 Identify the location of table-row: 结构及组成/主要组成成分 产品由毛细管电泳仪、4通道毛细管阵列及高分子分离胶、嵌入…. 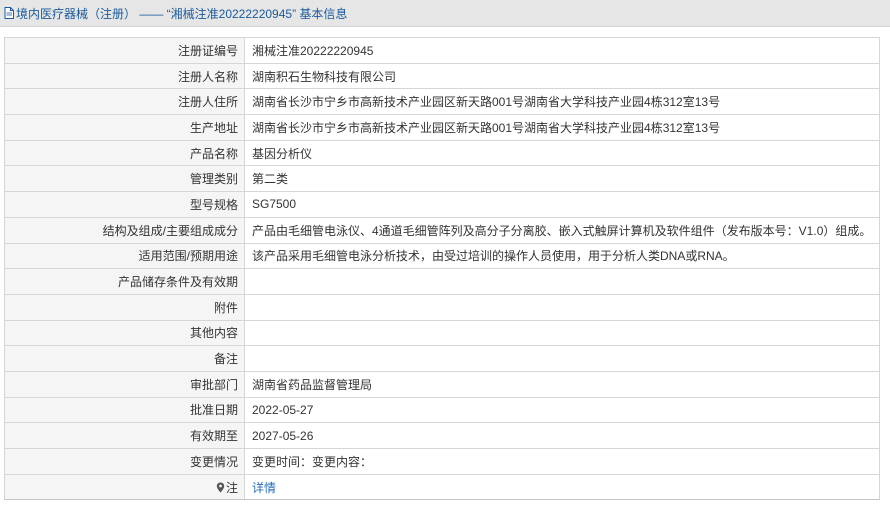
(442, 230).